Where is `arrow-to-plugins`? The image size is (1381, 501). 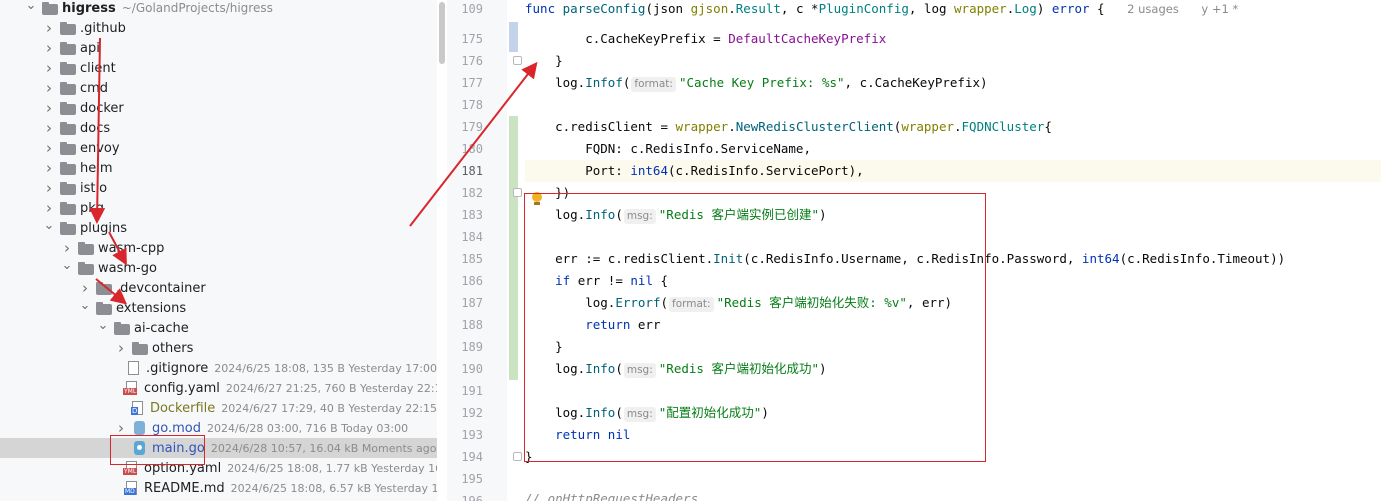
arrow-to-plugins is located at coordinates (97, 130).